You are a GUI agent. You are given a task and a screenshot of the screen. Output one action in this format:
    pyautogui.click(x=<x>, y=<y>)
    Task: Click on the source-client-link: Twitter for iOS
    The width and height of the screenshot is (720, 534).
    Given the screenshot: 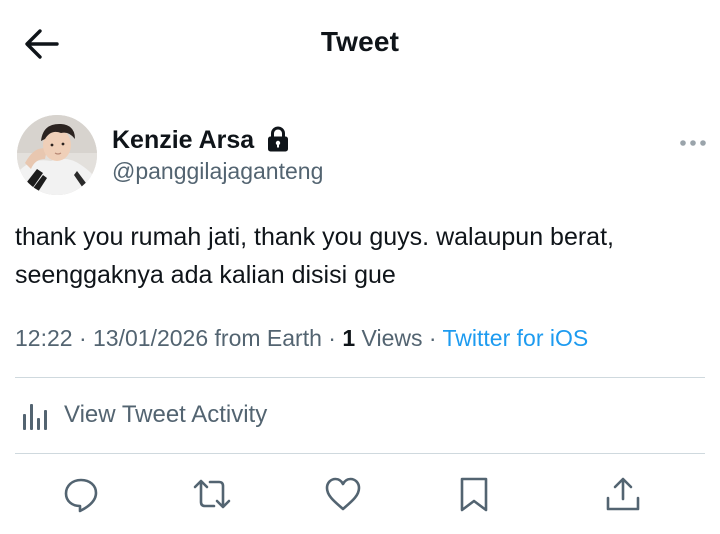 What is the action you would take?
    pyautogui.click(x=516, y=338)
    